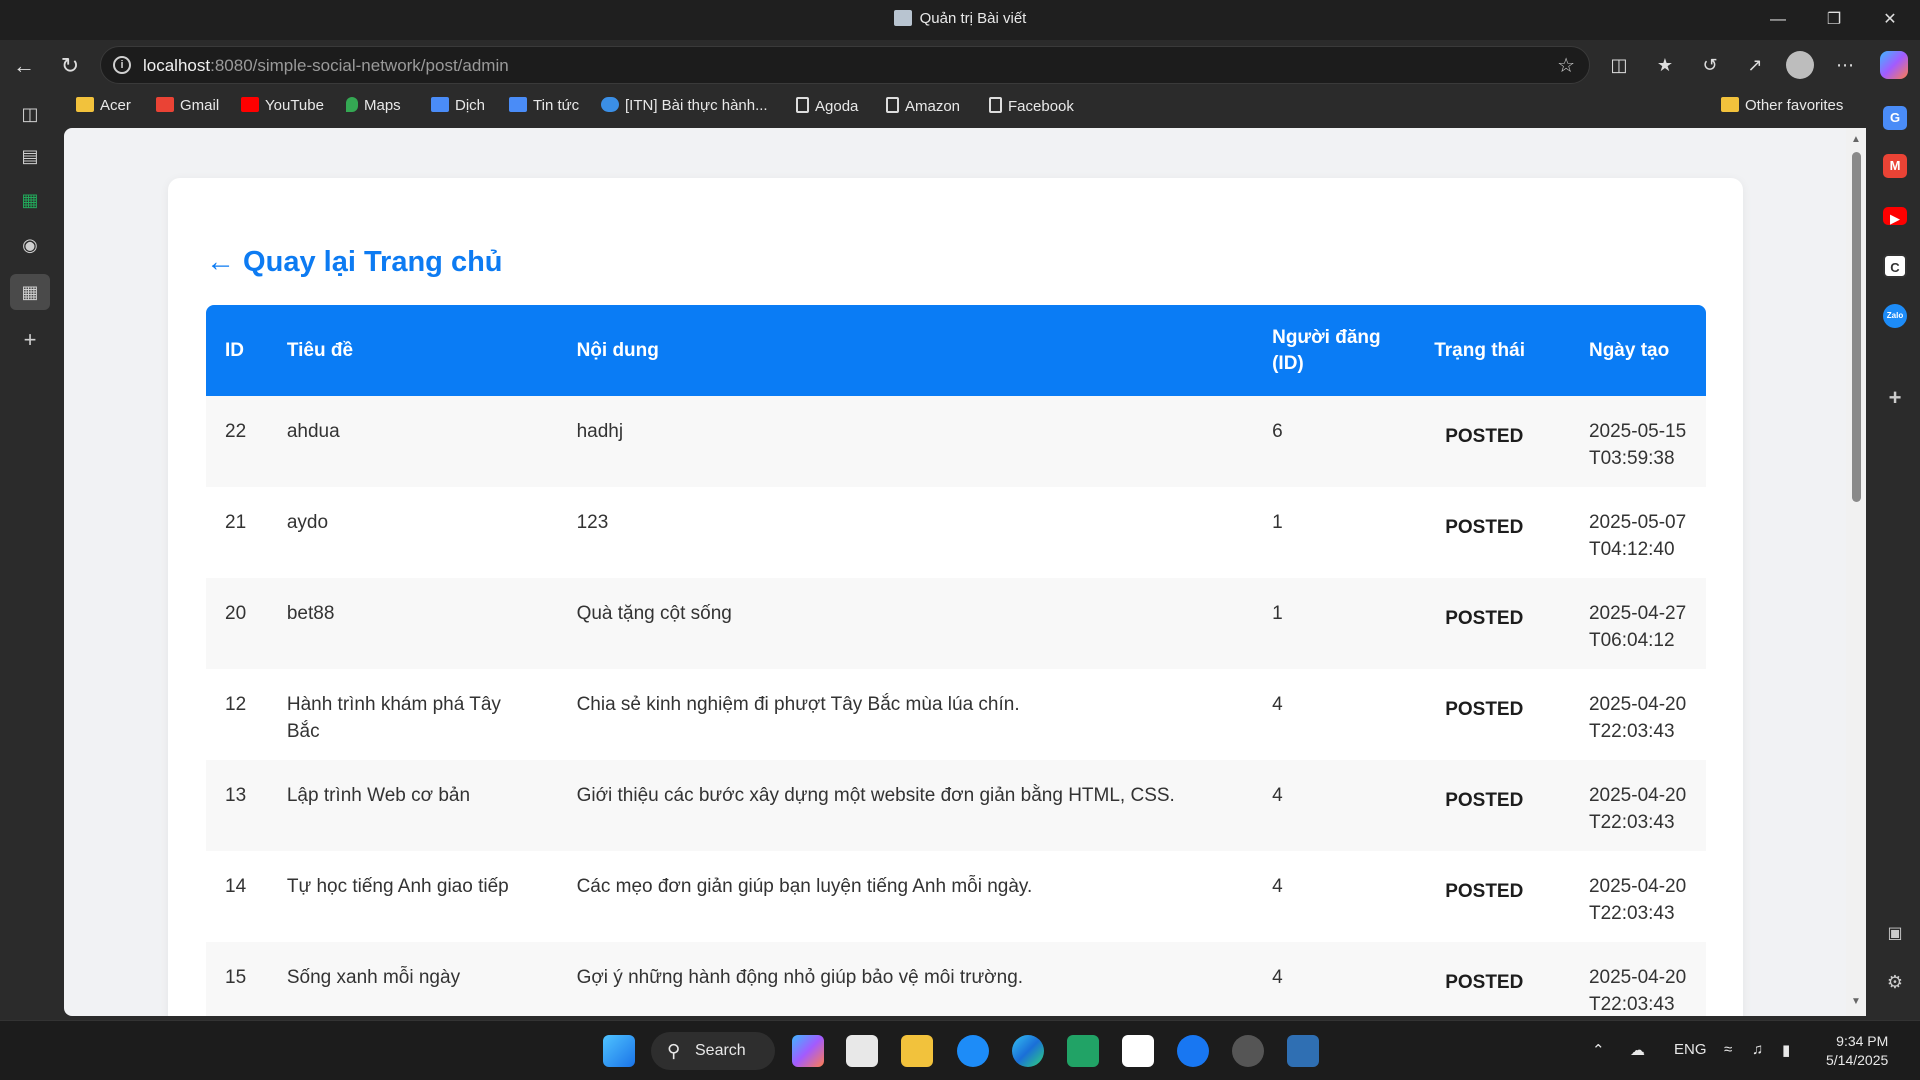  I want to click on facebook-taskbar-icon, so click(1193, 1051).